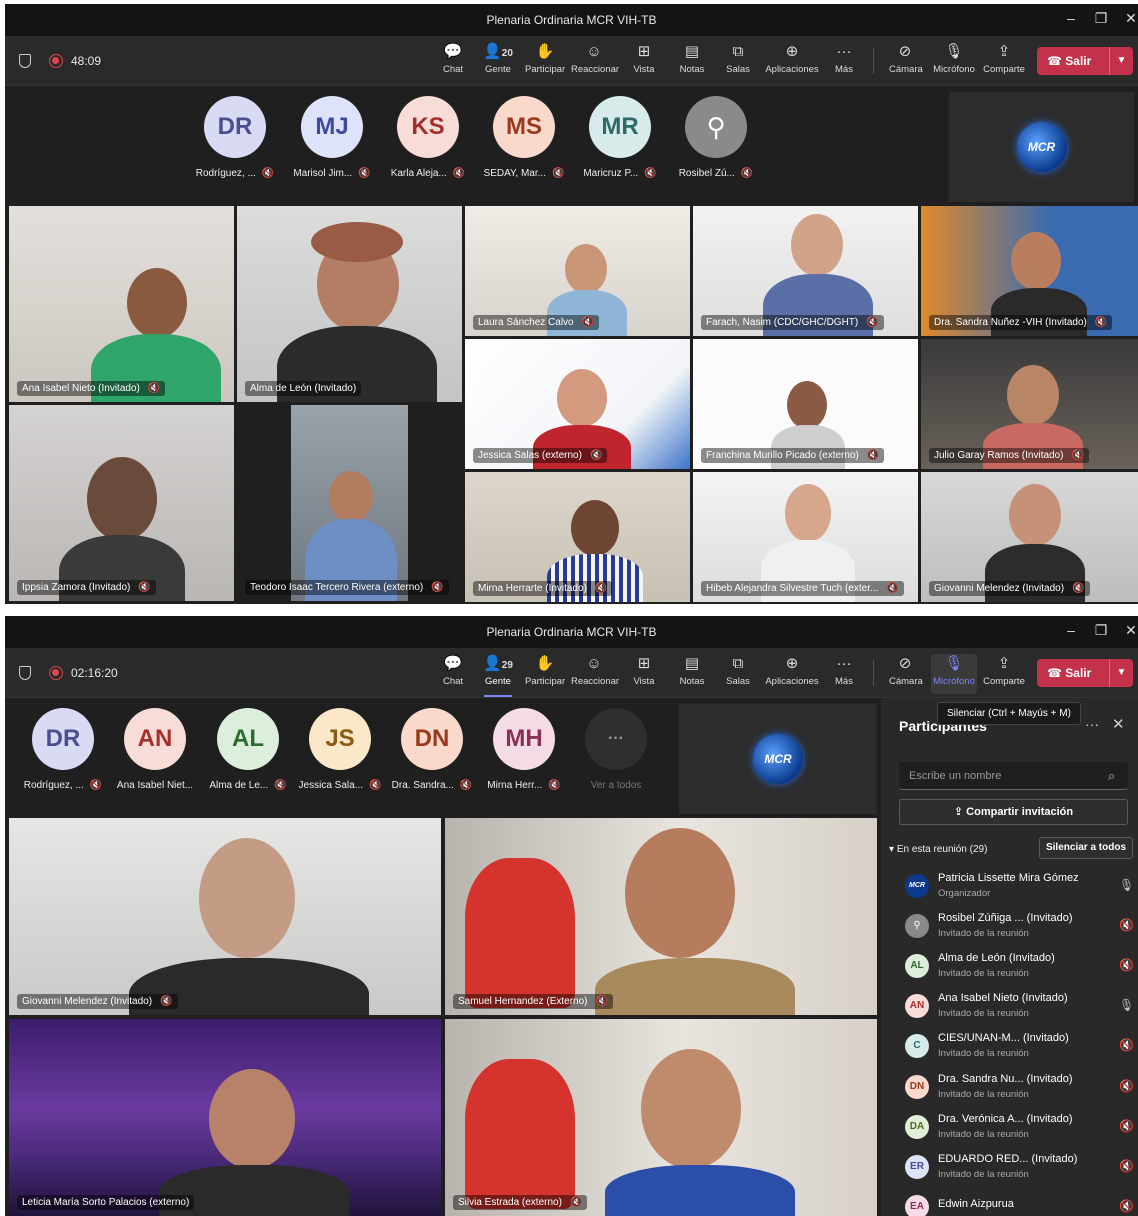 The image size is (1138, 1216). What do you see at coordinates (571, 20) in the screenshot?
I see `title-bar: Plenaria Ordinaria MCR VIH-TB – ❐ ✕` at bounding box center [571, 20].